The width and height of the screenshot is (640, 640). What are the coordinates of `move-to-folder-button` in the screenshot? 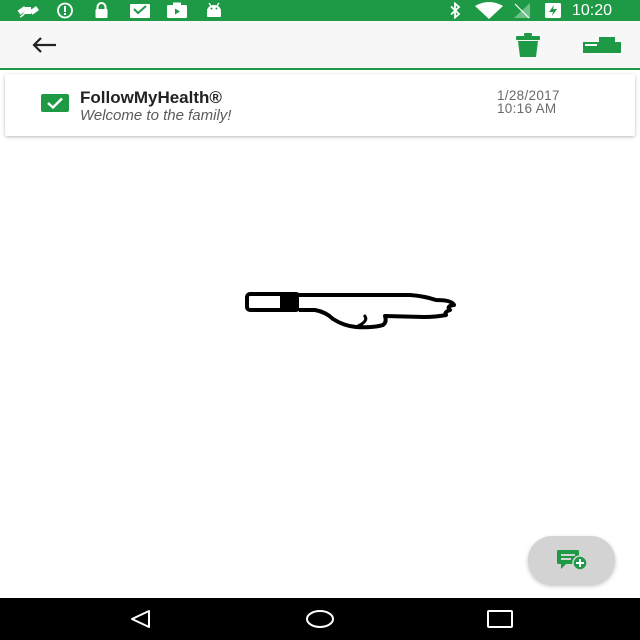 It's located at (602, 44).